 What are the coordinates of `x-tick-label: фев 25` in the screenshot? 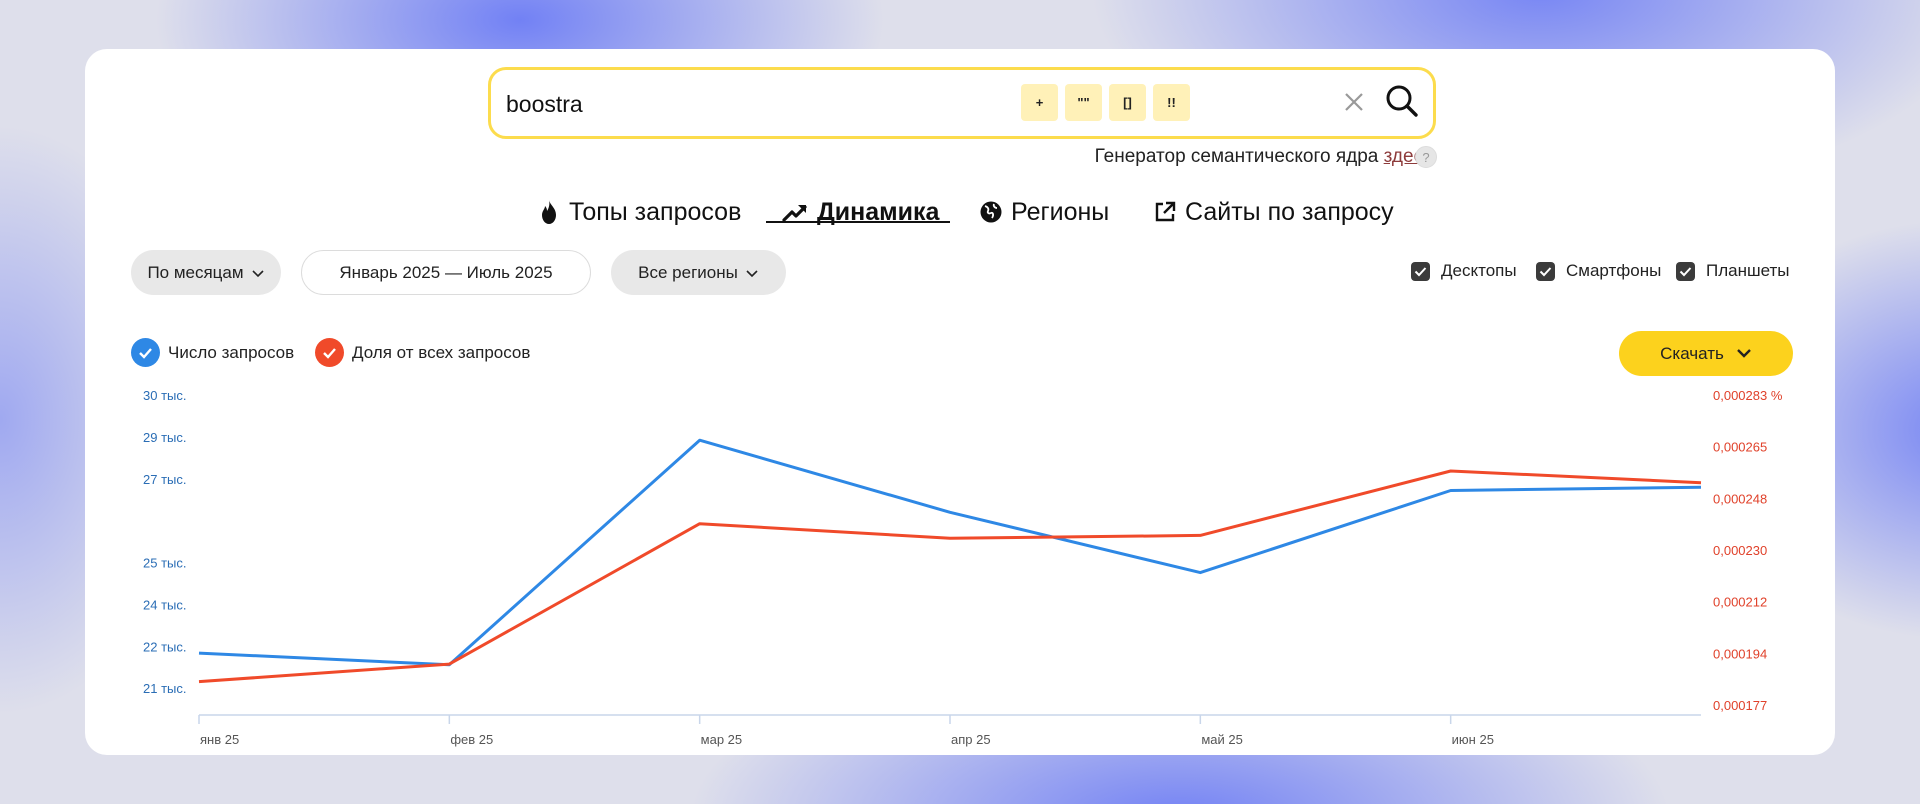 It's located at (471, 739).